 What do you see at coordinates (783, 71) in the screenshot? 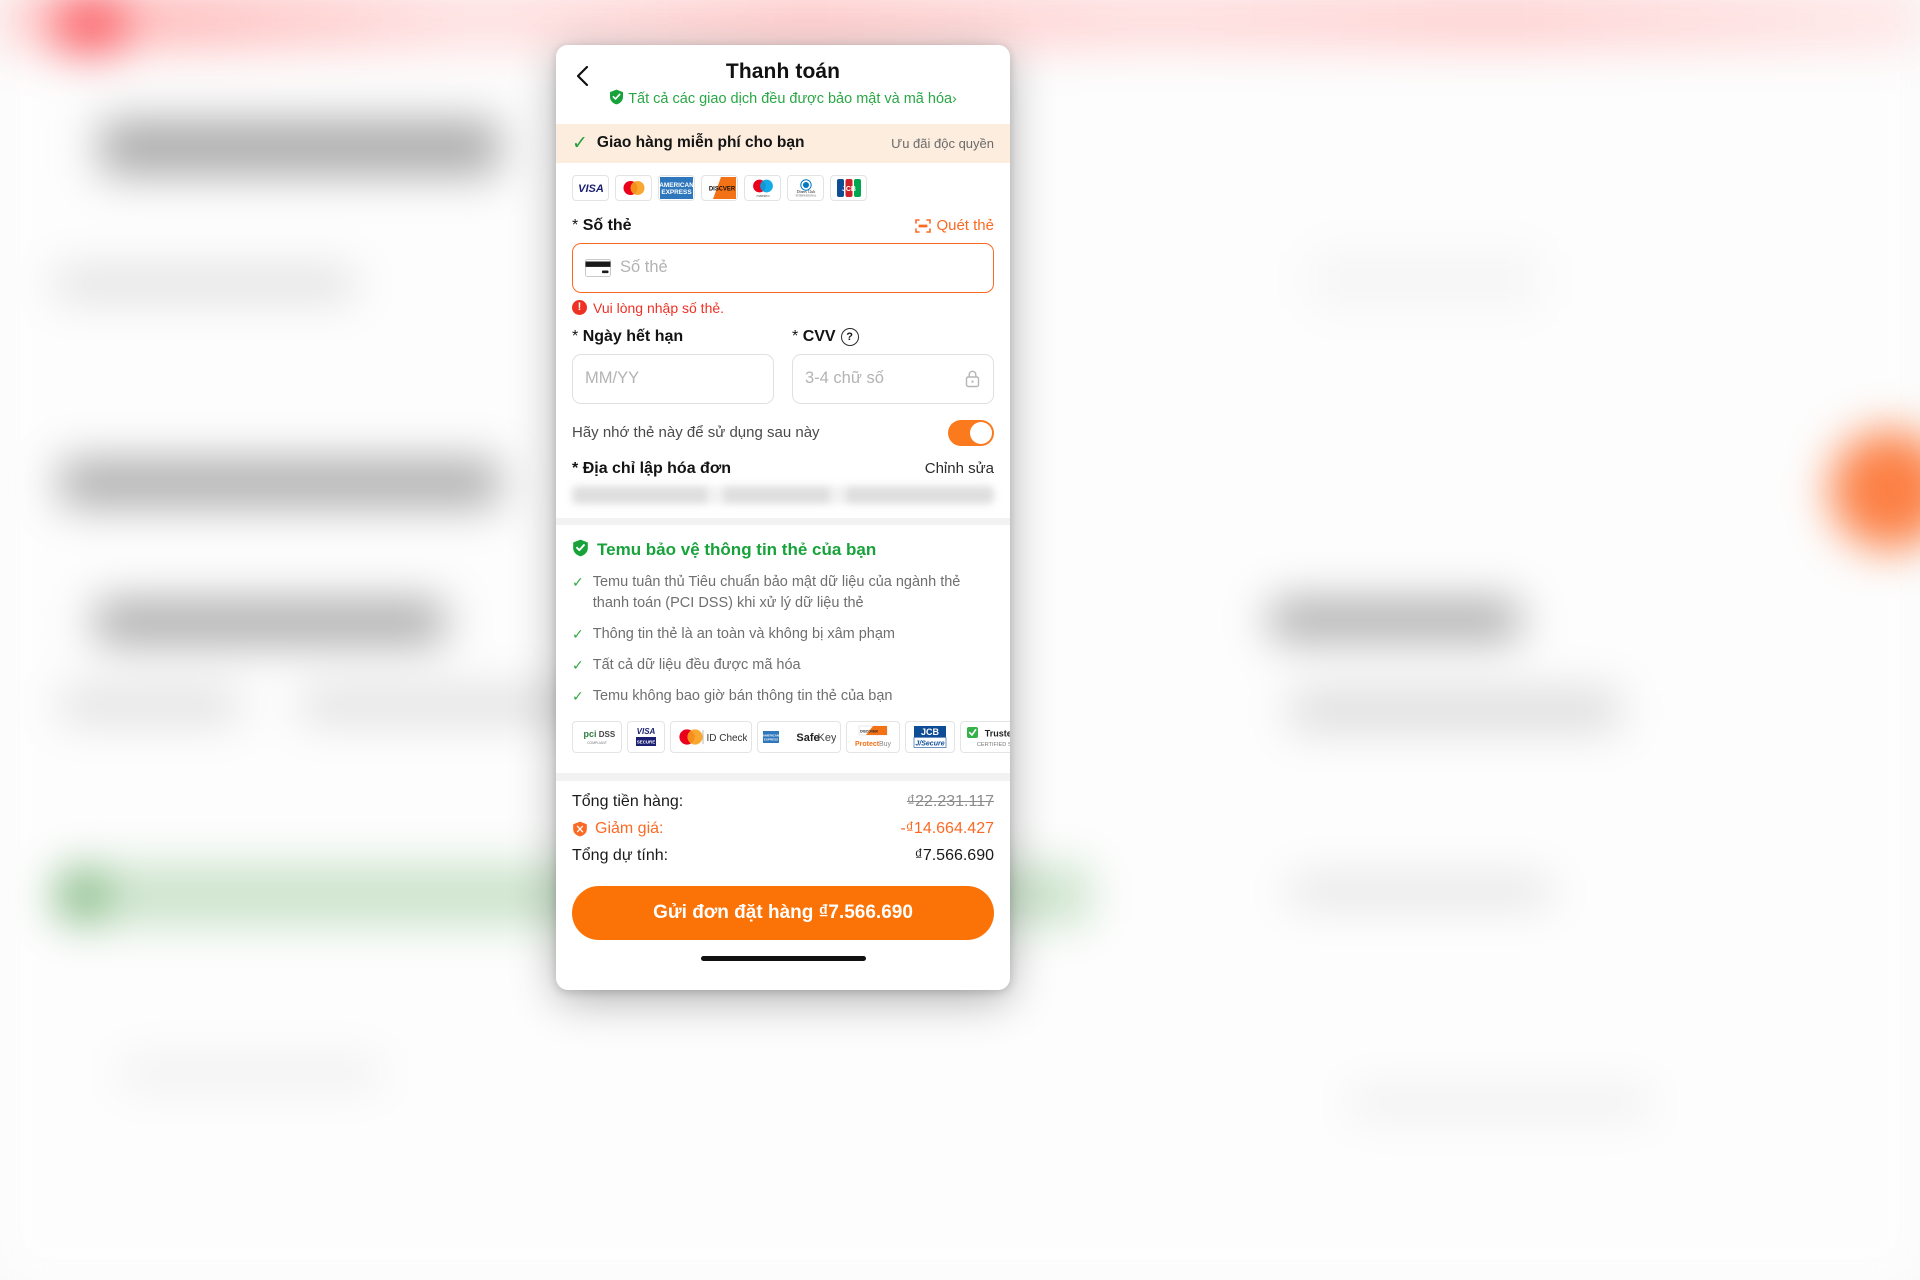
I see `page-title: Thanh toán` at bounding box center [783, 71].